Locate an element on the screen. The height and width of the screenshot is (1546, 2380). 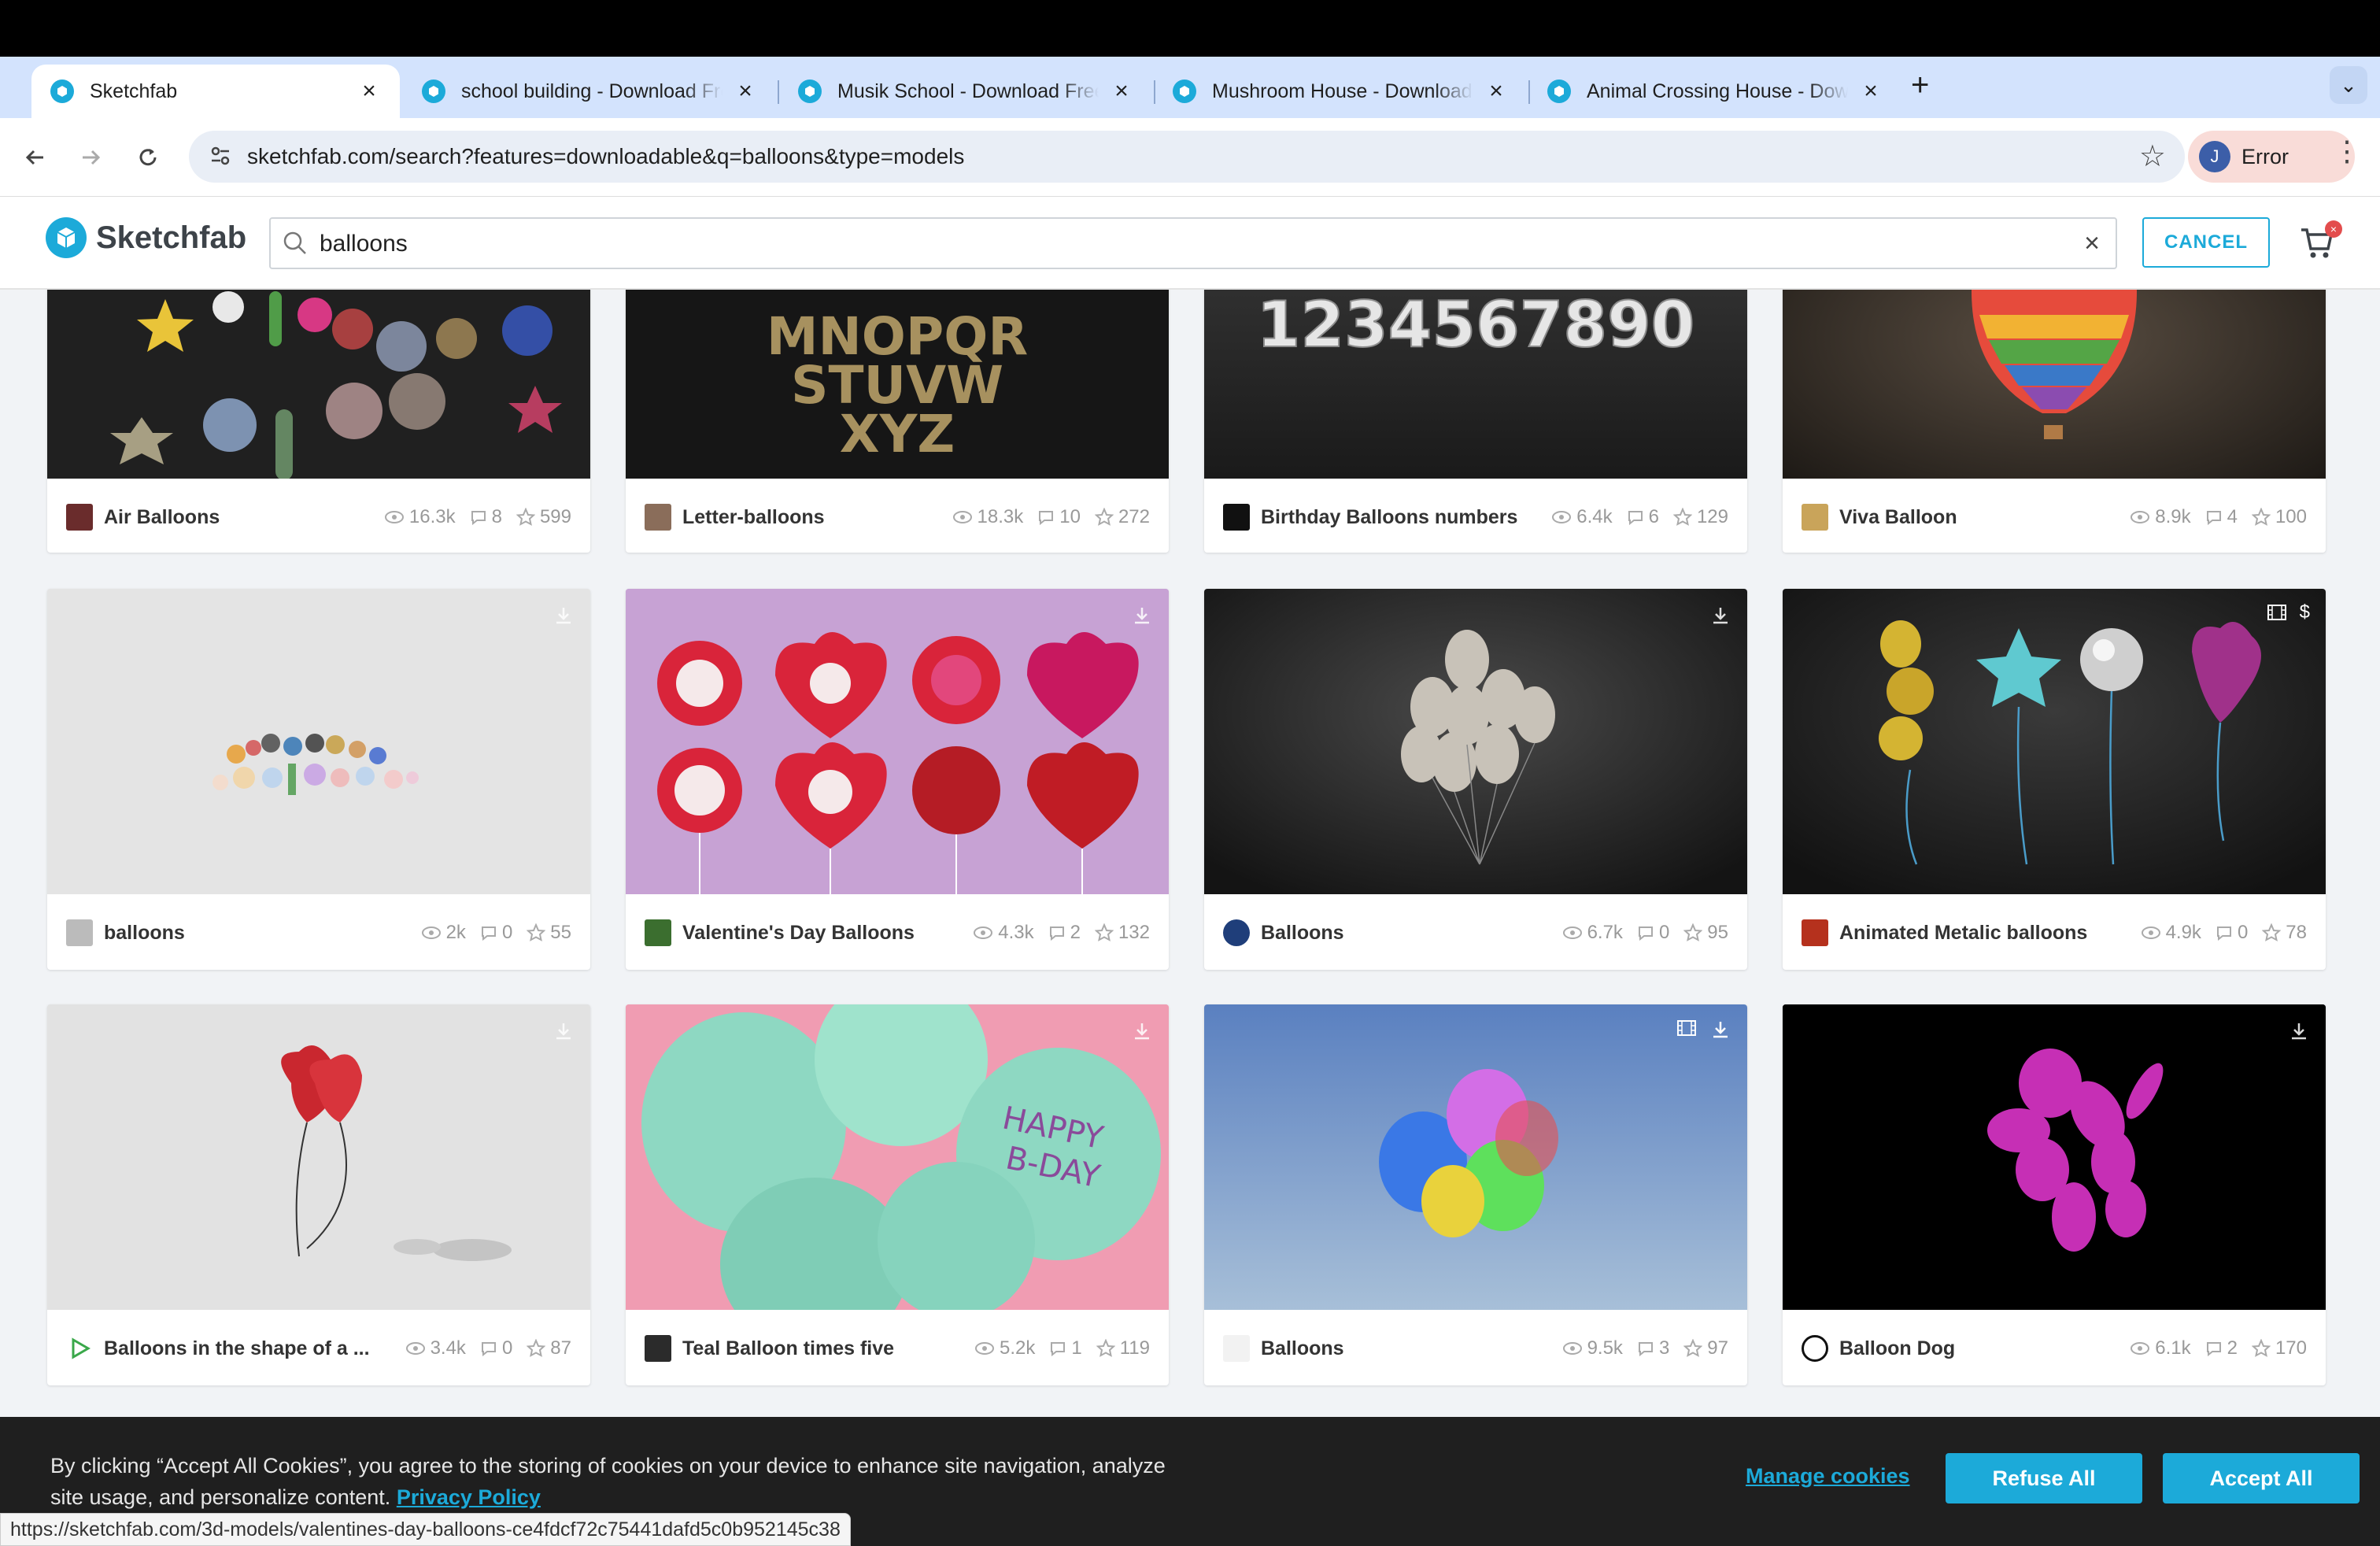
tab-musik-school: Musik School - Download Free × is located at coordinates (966, 91).